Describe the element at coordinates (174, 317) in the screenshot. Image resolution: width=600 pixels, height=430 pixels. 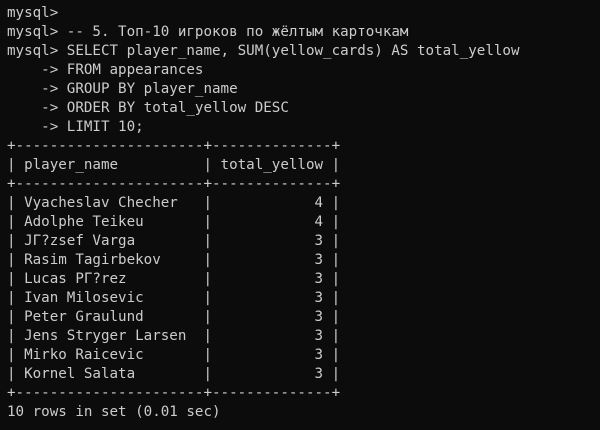
I see `table-row: | Peter Graulund | 3 |` at that location.